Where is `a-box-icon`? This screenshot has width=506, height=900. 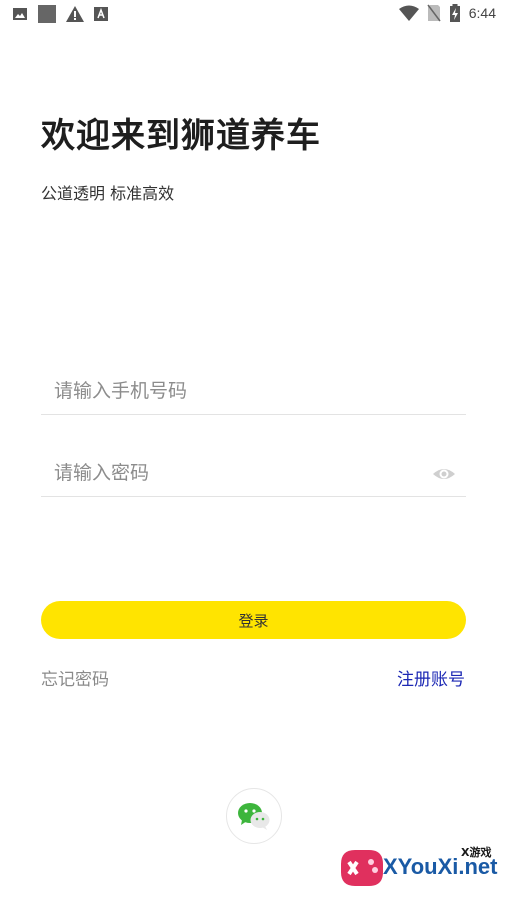 a-box-icon is located at coordinates (101, 14).